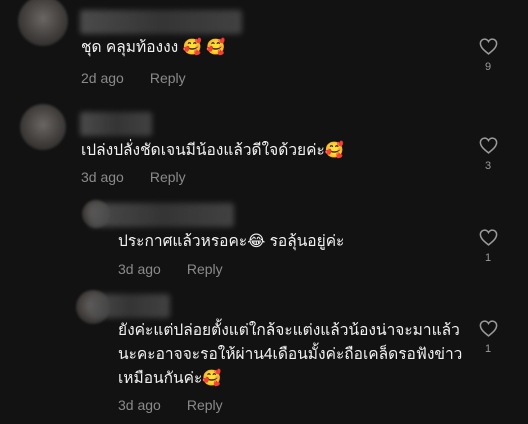 Image resolution: width=528 pixels, height=424 pixels. I want to click on like-count: 9, so click(488, 67).